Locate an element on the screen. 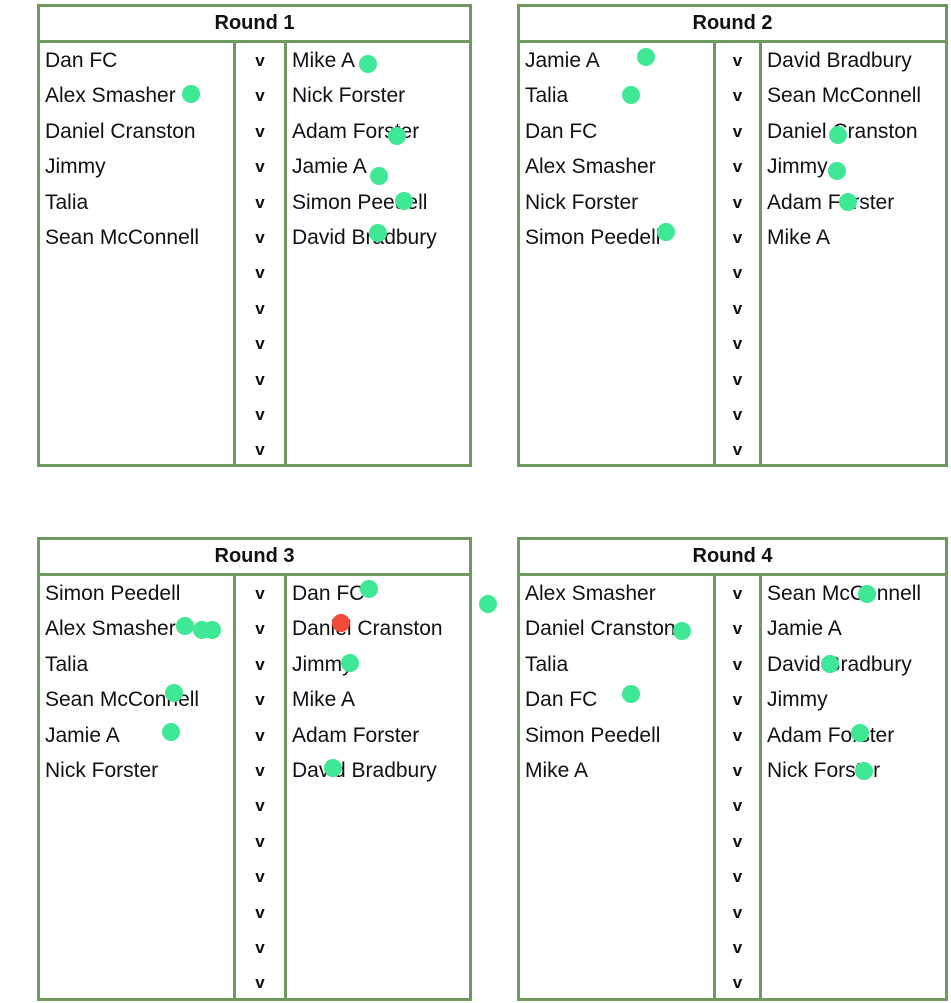 Image resolution: width=951 pixels, height=1003 pixels. home-team-cell: Daniel Cranston is located at coordinates (136, 131).